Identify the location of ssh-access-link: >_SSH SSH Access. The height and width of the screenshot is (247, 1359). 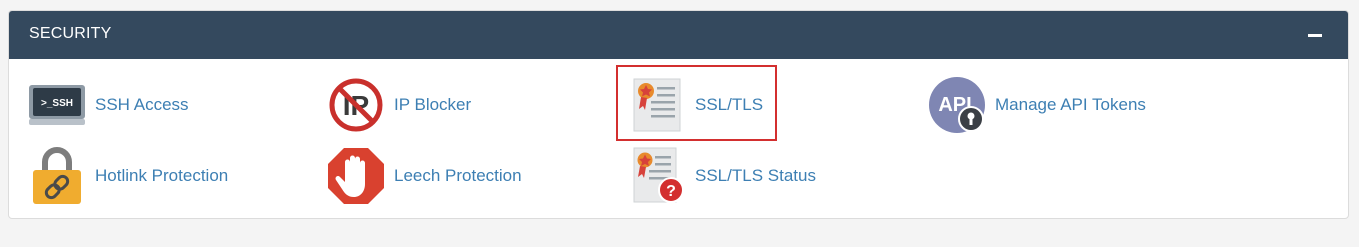
(108, 105).